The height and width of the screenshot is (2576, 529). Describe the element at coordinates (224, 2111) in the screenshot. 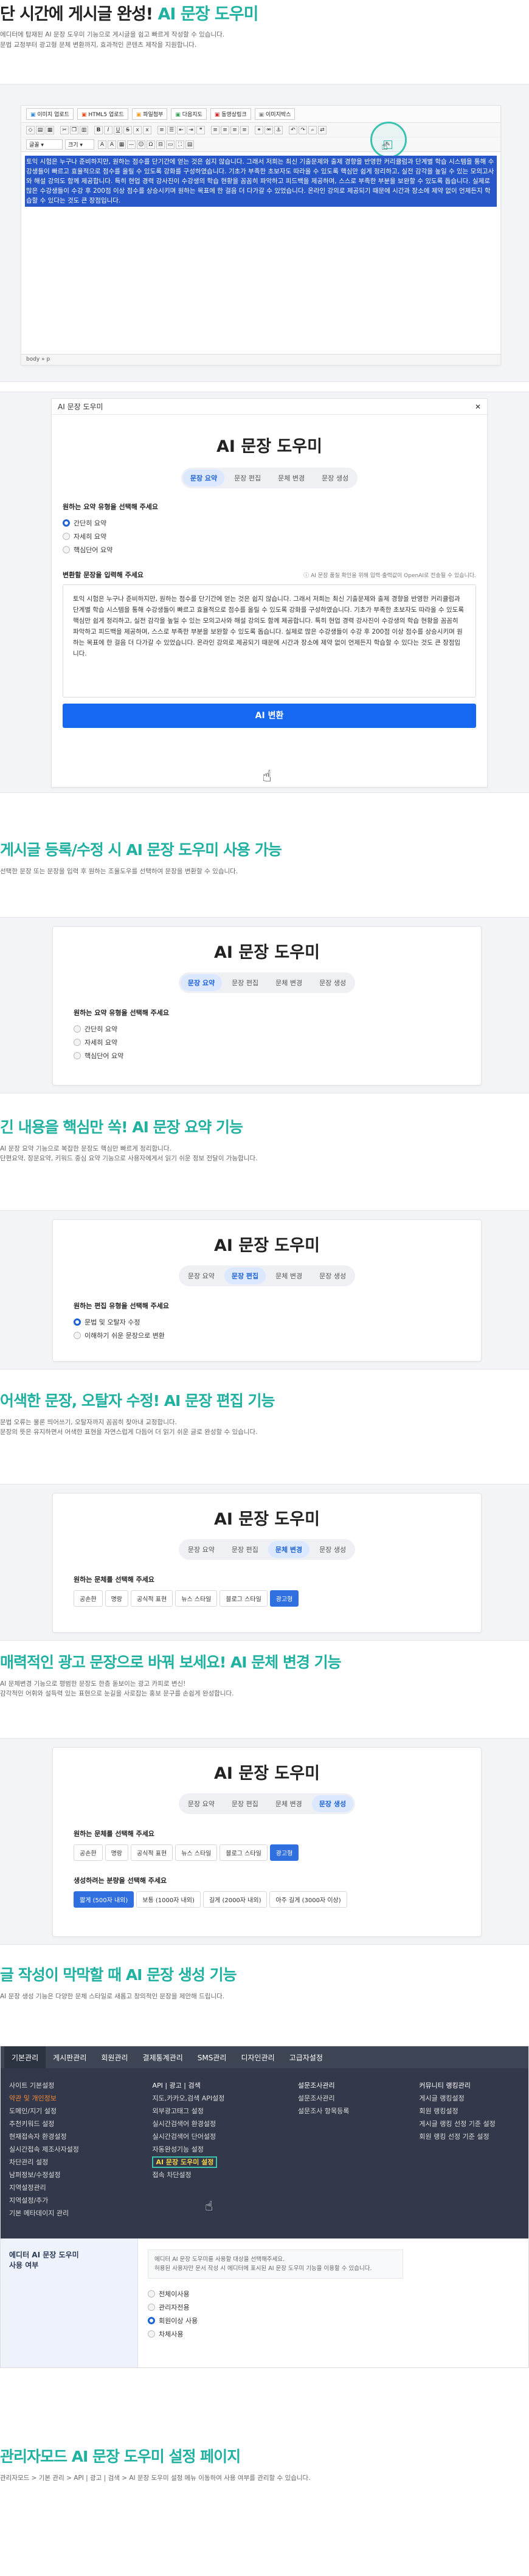

I see `admin-menu-item: 외부광고태그 설정` at that location.